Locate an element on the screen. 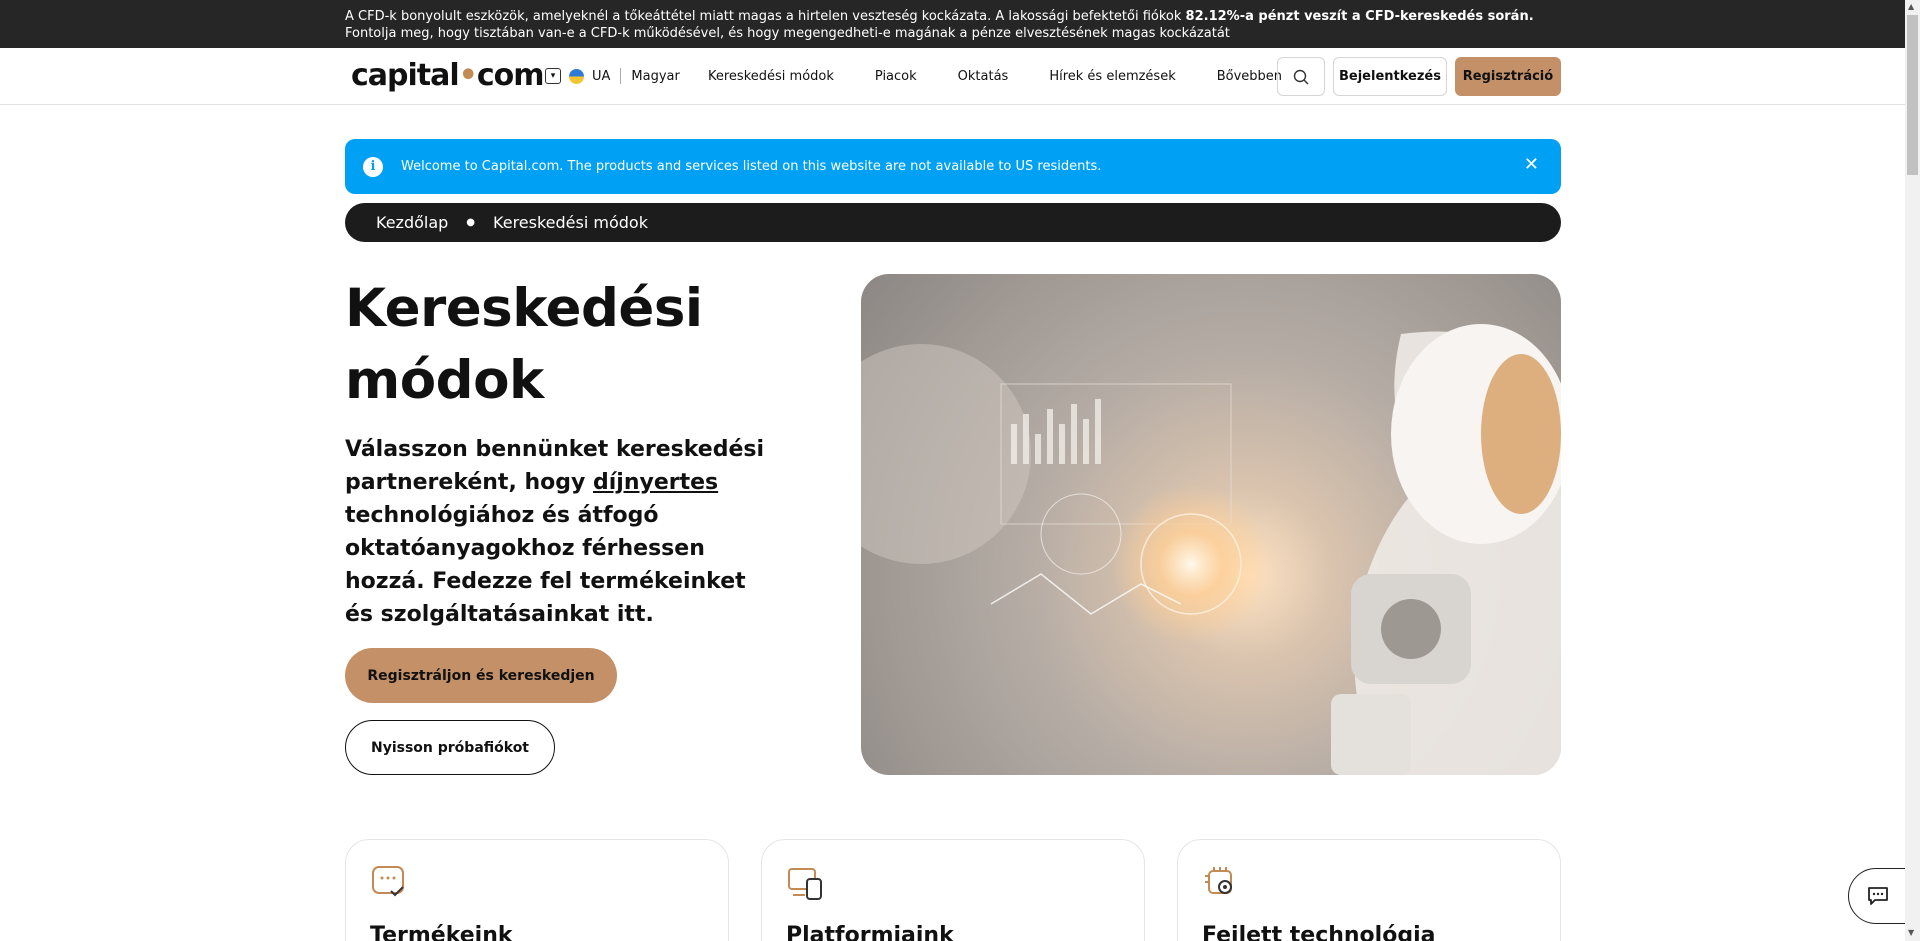 The image size is (1920, 941). language-label: Magyar is located at coordinates (655, 76).